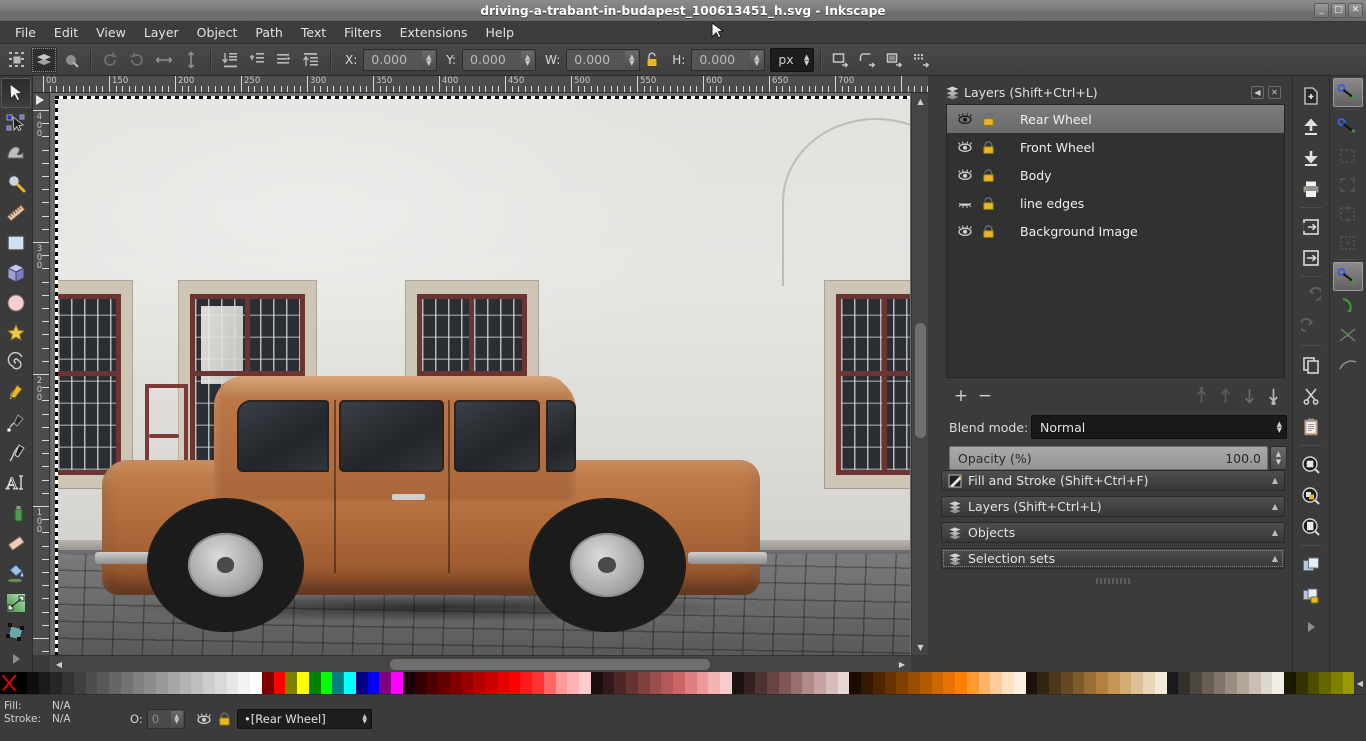 This screenshot has width=1366, height=741. I want to click on lower-one-step-icon, so click(257, 60).